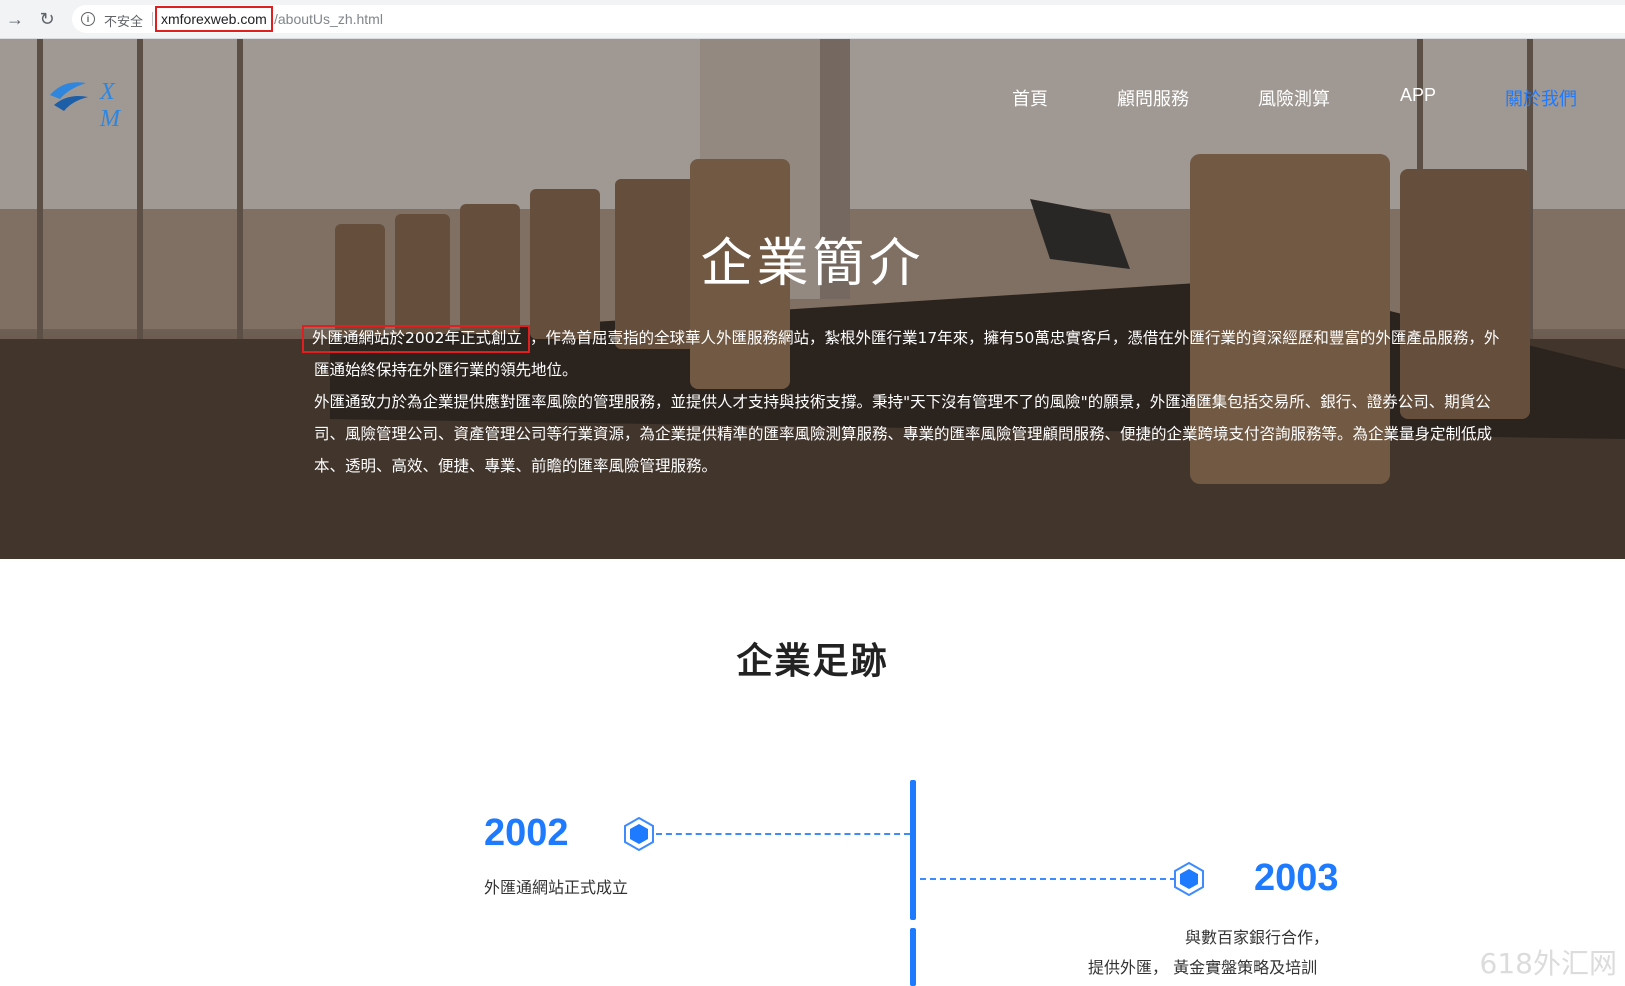 The width and height of the screenshot is (1625, 986). What do you see at coordinates (328, 19) in the screenshot?
I see `url-path: /aboutUs_zh.html` at bounding box center [328, 19].